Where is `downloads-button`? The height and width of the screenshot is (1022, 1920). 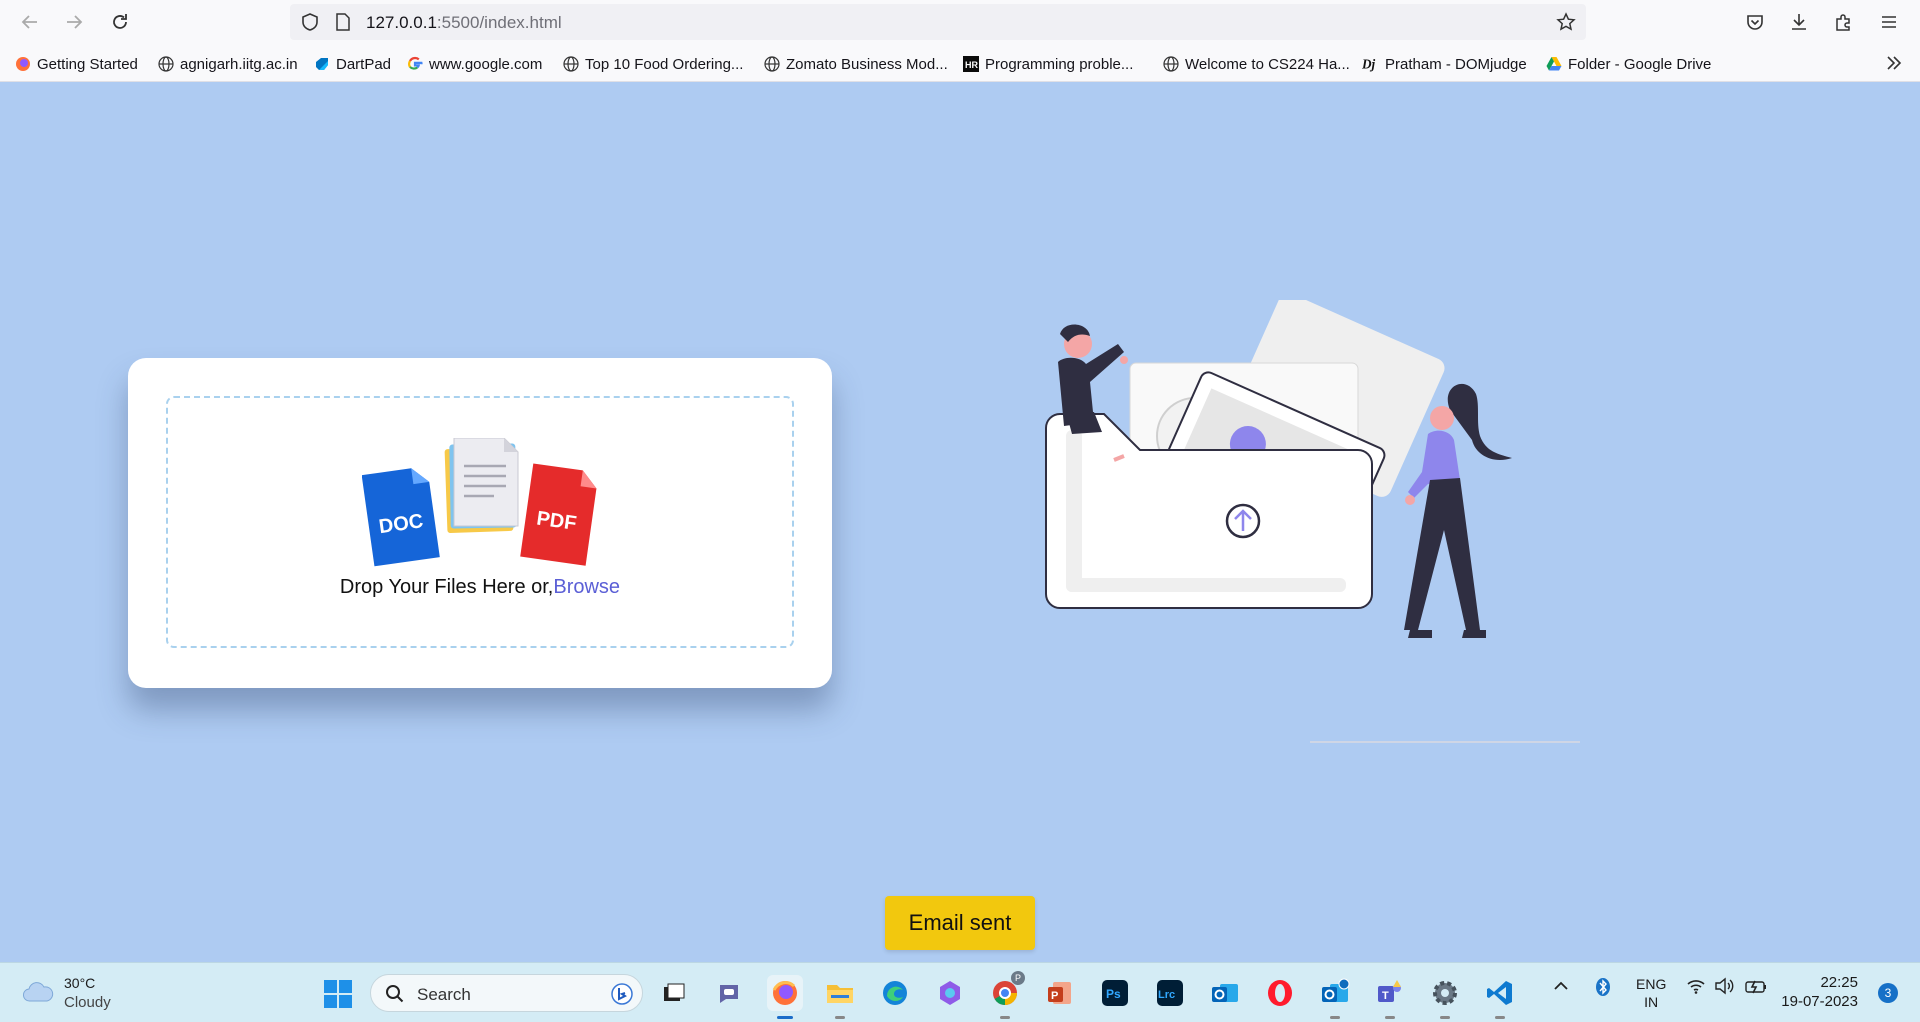
downloads-button is located at coordinates (1799, 22).